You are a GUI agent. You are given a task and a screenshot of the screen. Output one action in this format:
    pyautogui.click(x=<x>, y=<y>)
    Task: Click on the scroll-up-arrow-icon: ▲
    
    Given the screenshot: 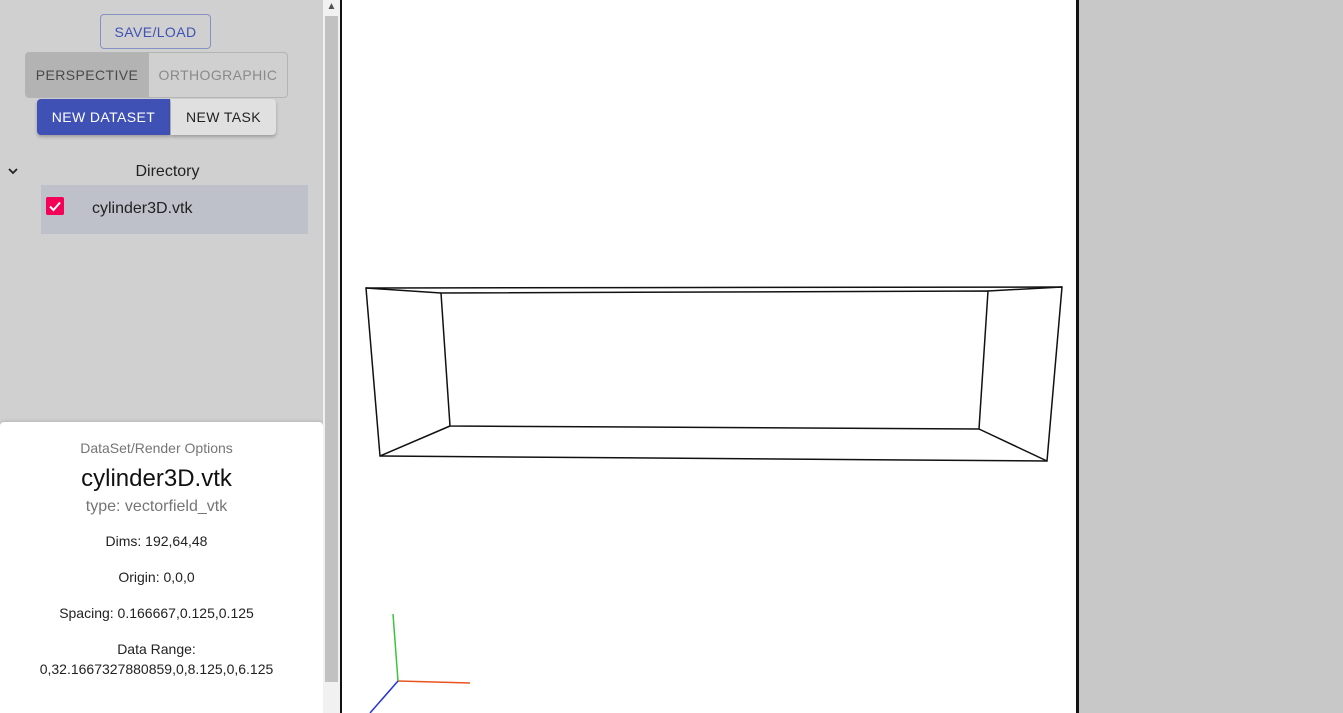 What is the action you would take?
    pyautogui.click(x=331, y=7)
    